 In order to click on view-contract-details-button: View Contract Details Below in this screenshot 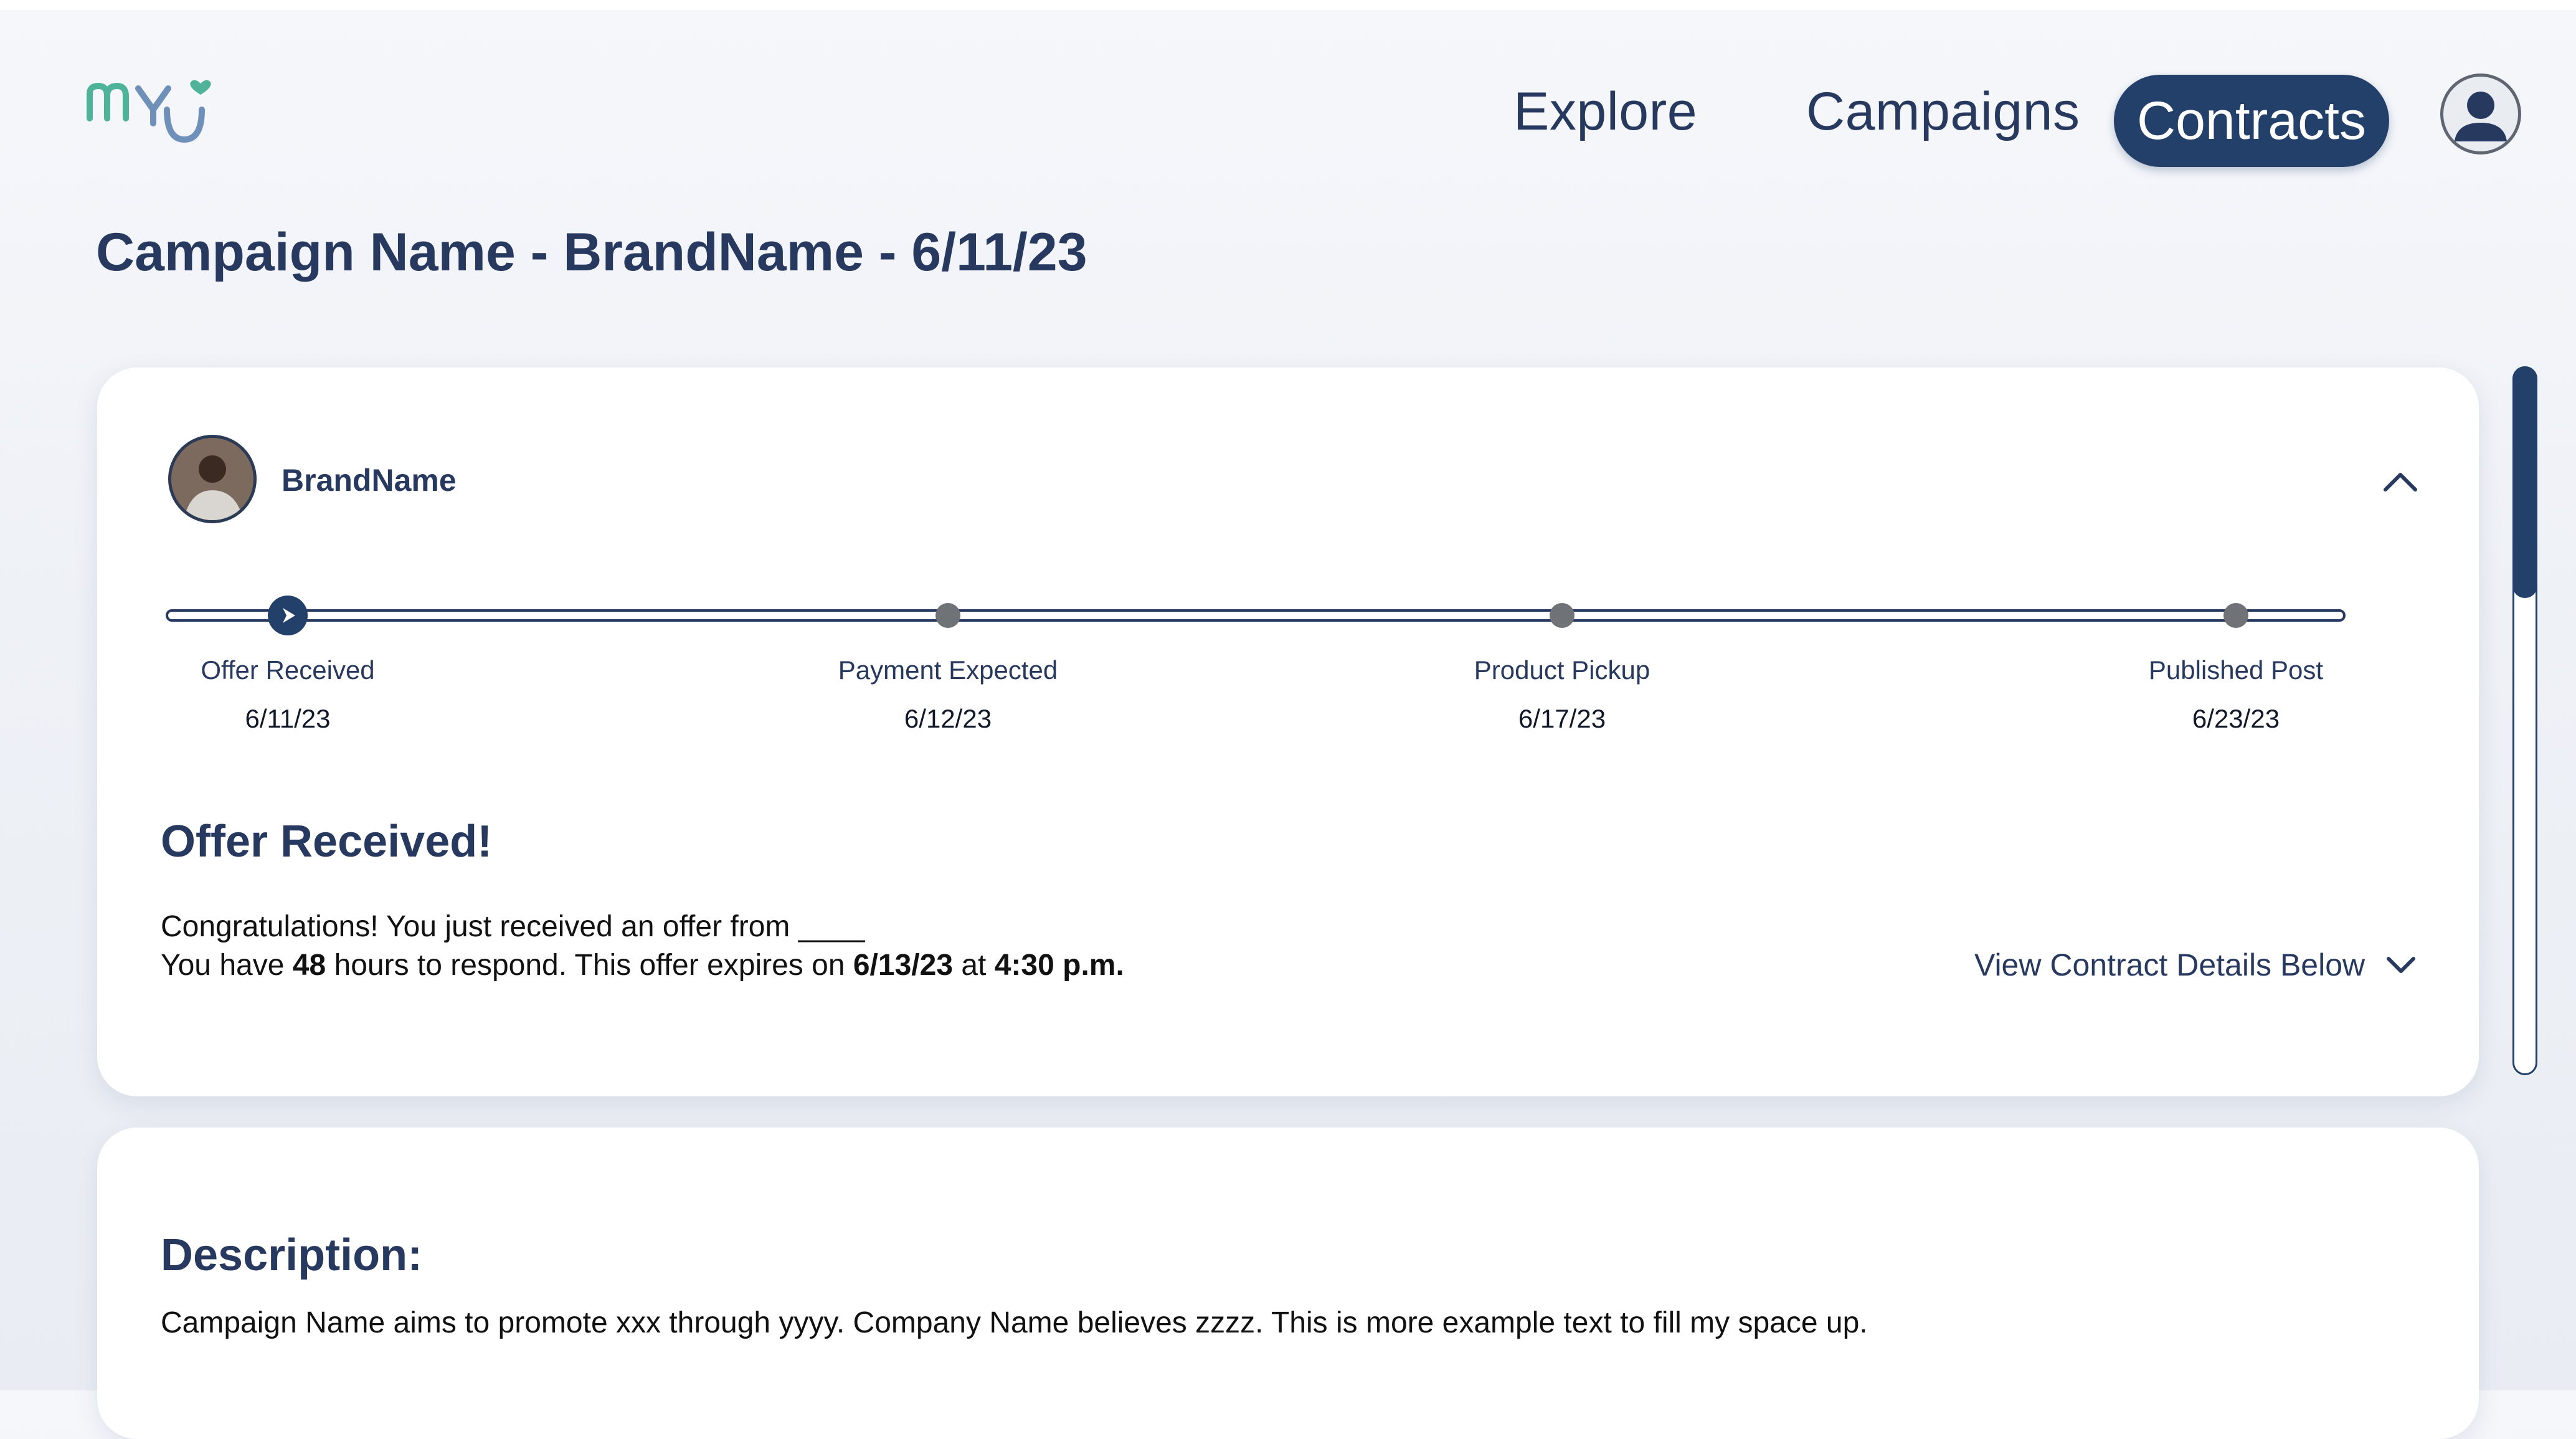, I will do `click(2195, 965)`.